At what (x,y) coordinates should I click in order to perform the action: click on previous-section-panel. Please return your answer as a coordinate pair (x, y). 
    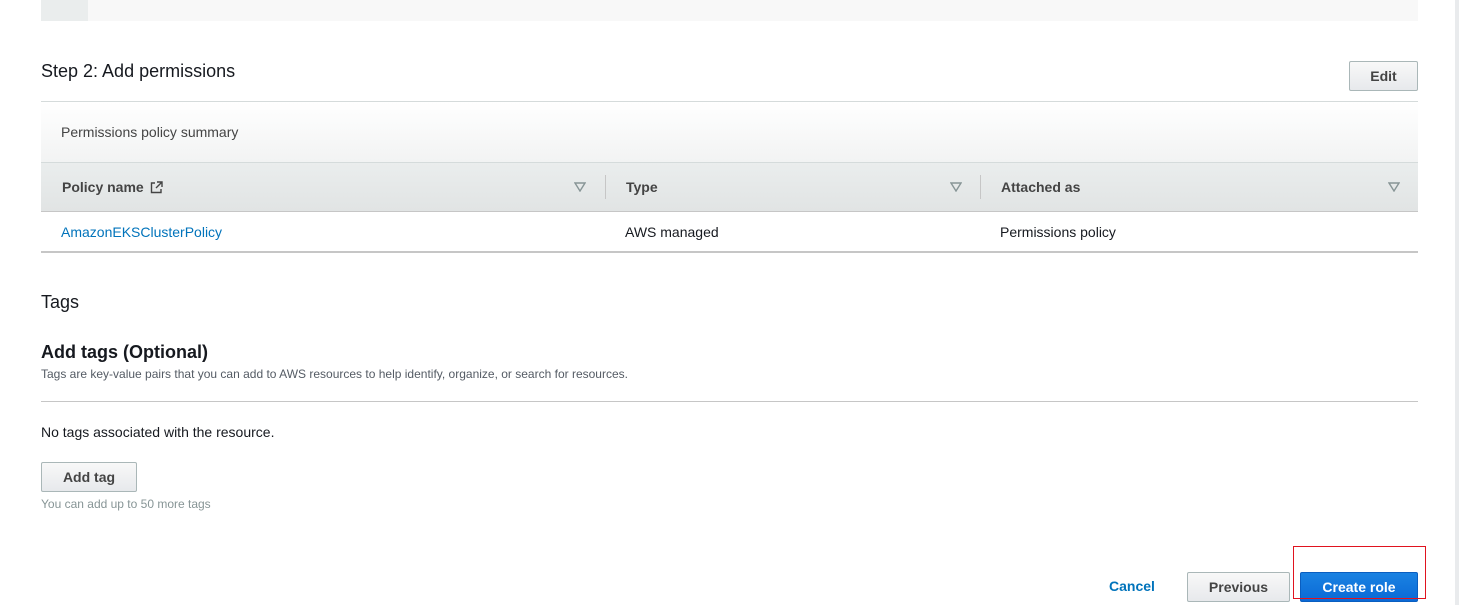
    Looking at the image, I should click on (729, 10).